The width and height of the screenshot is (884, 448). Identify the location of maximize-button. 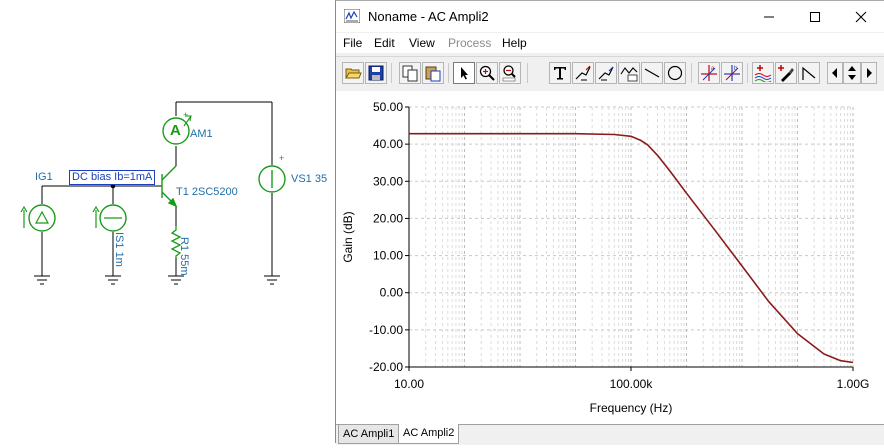
(815, 16).